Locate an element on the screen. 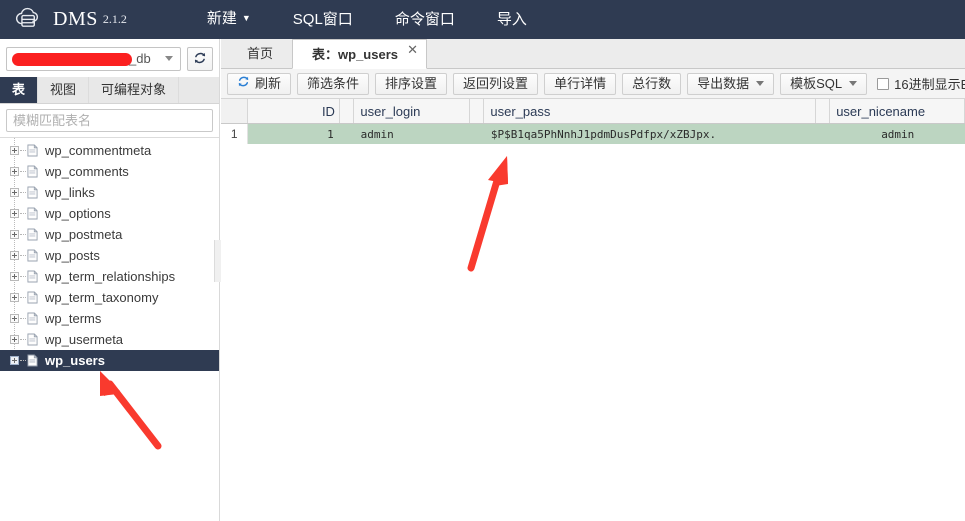 The image size is (965, 521). database-cloud-icon is located at coordinates (33, 20).